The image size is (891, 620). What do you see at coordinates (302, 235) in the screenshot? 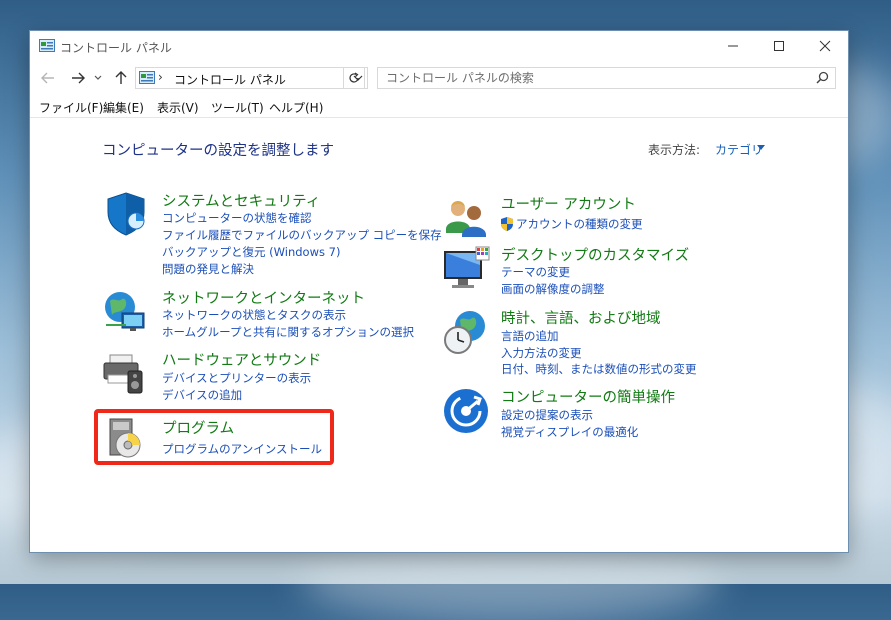
I see `link-file-history-backup: ファイル履歴でファイルのバックアップ コピーを保存` at bounding box center [302, 235].